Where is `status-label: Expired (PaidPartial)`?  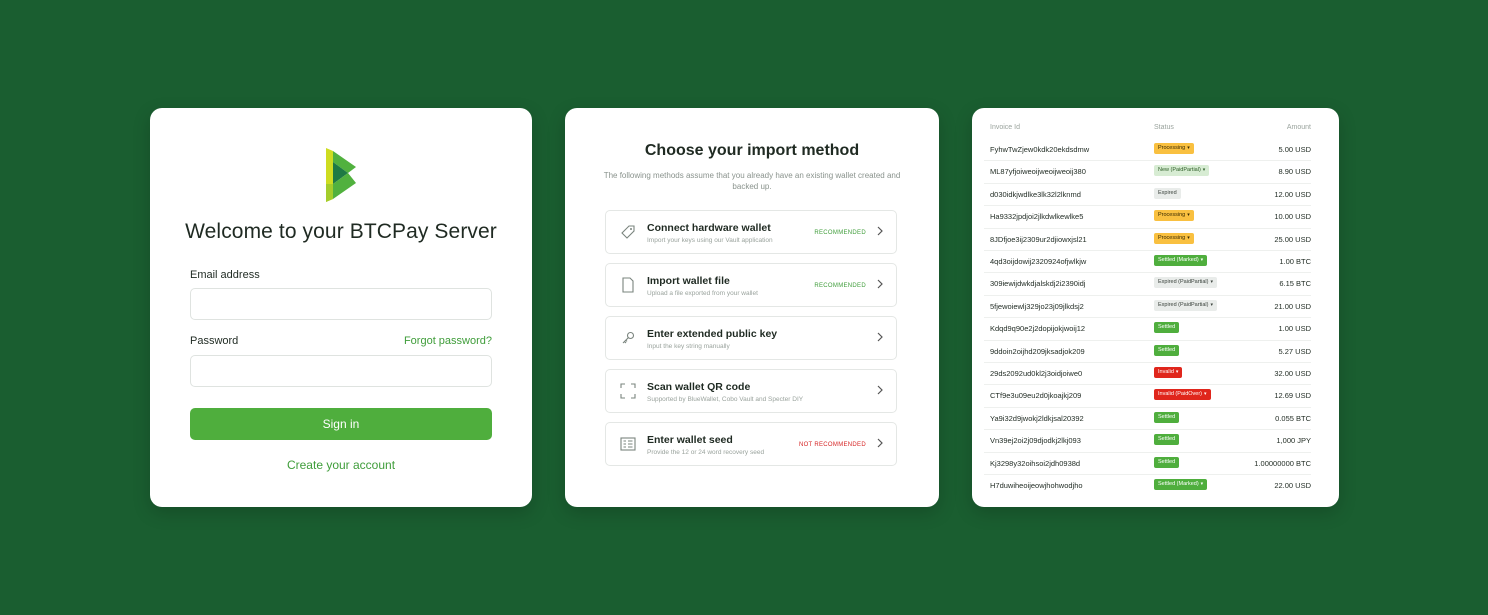 status-label: Expired (PaidPartial) is located at coordinates (1183, 304).